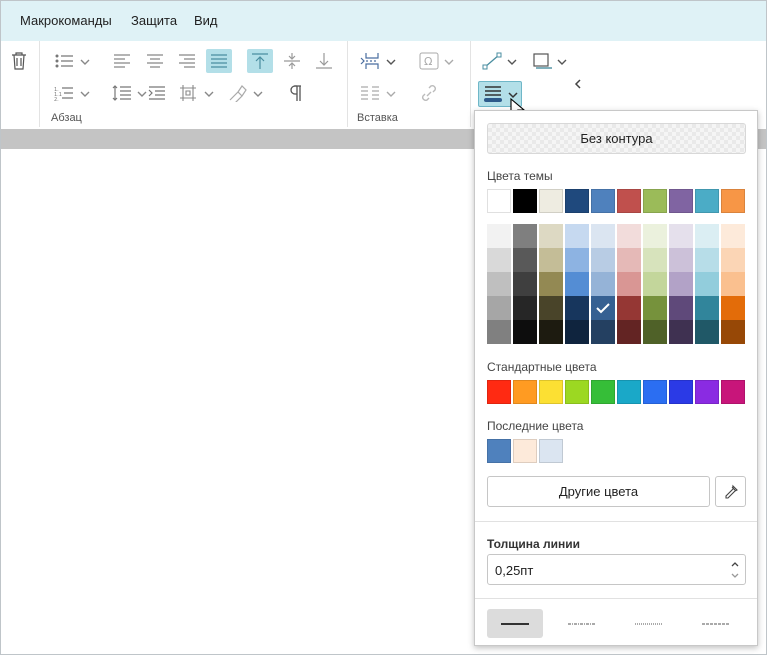 This screenshot has width=767, height=655. What do you see at coordinates (582, 623) in the screenshot?
I see `line-style-dash-dot` at bounding box center [582, 623].